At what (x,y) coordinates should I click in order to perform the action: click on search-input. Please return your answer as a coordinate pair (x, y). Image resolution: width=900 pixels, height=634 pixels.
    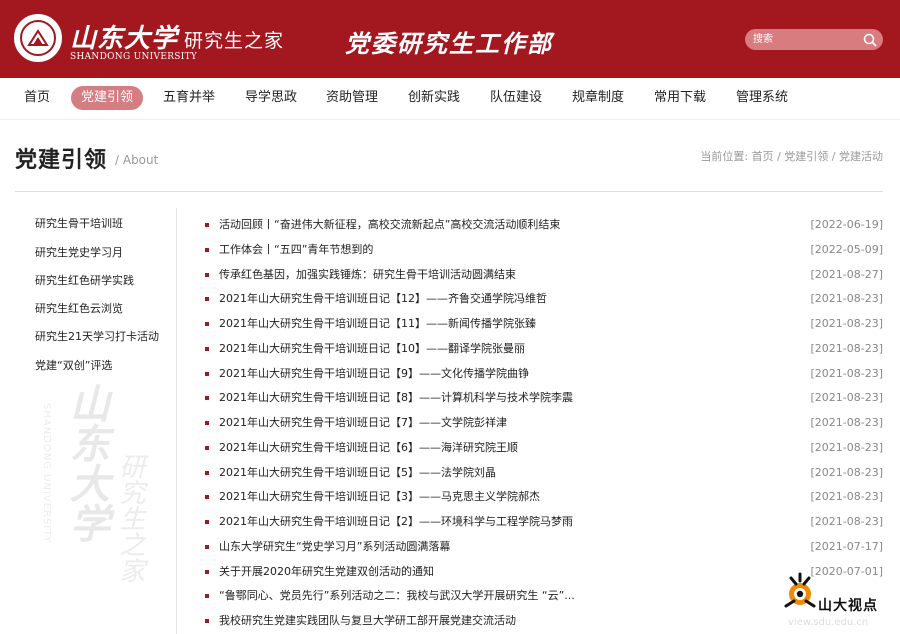
    Looking at the image, I should click on (803, 39).